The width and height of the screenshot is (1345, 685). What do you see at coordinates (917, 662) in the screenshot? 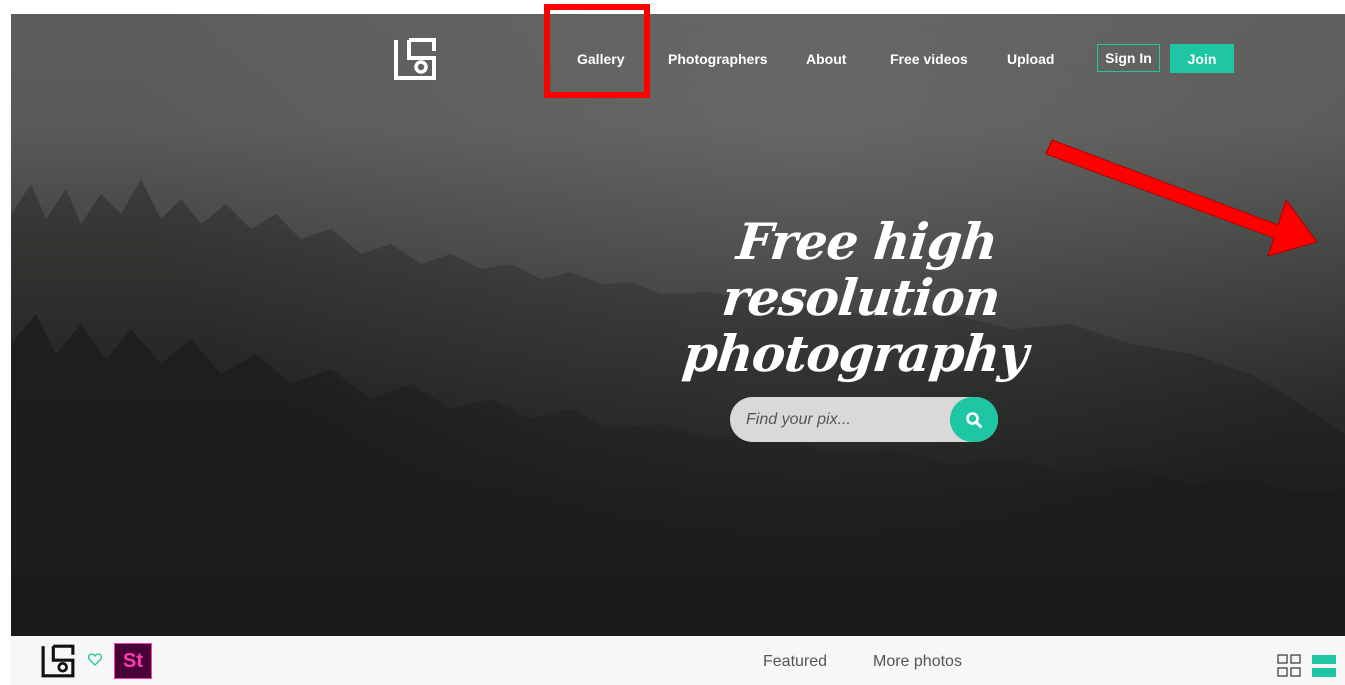
I see `tab-more-photos: More photos` at bounding box center [917, 662].